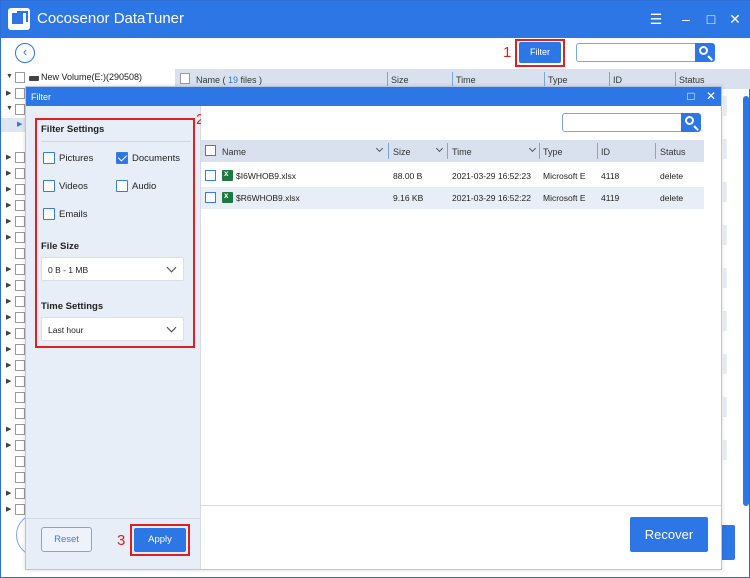  What do you see at coordinates (60, 246) in the screenshot?
I see `file-size-label: File Size` at bounding box center [60, 246].